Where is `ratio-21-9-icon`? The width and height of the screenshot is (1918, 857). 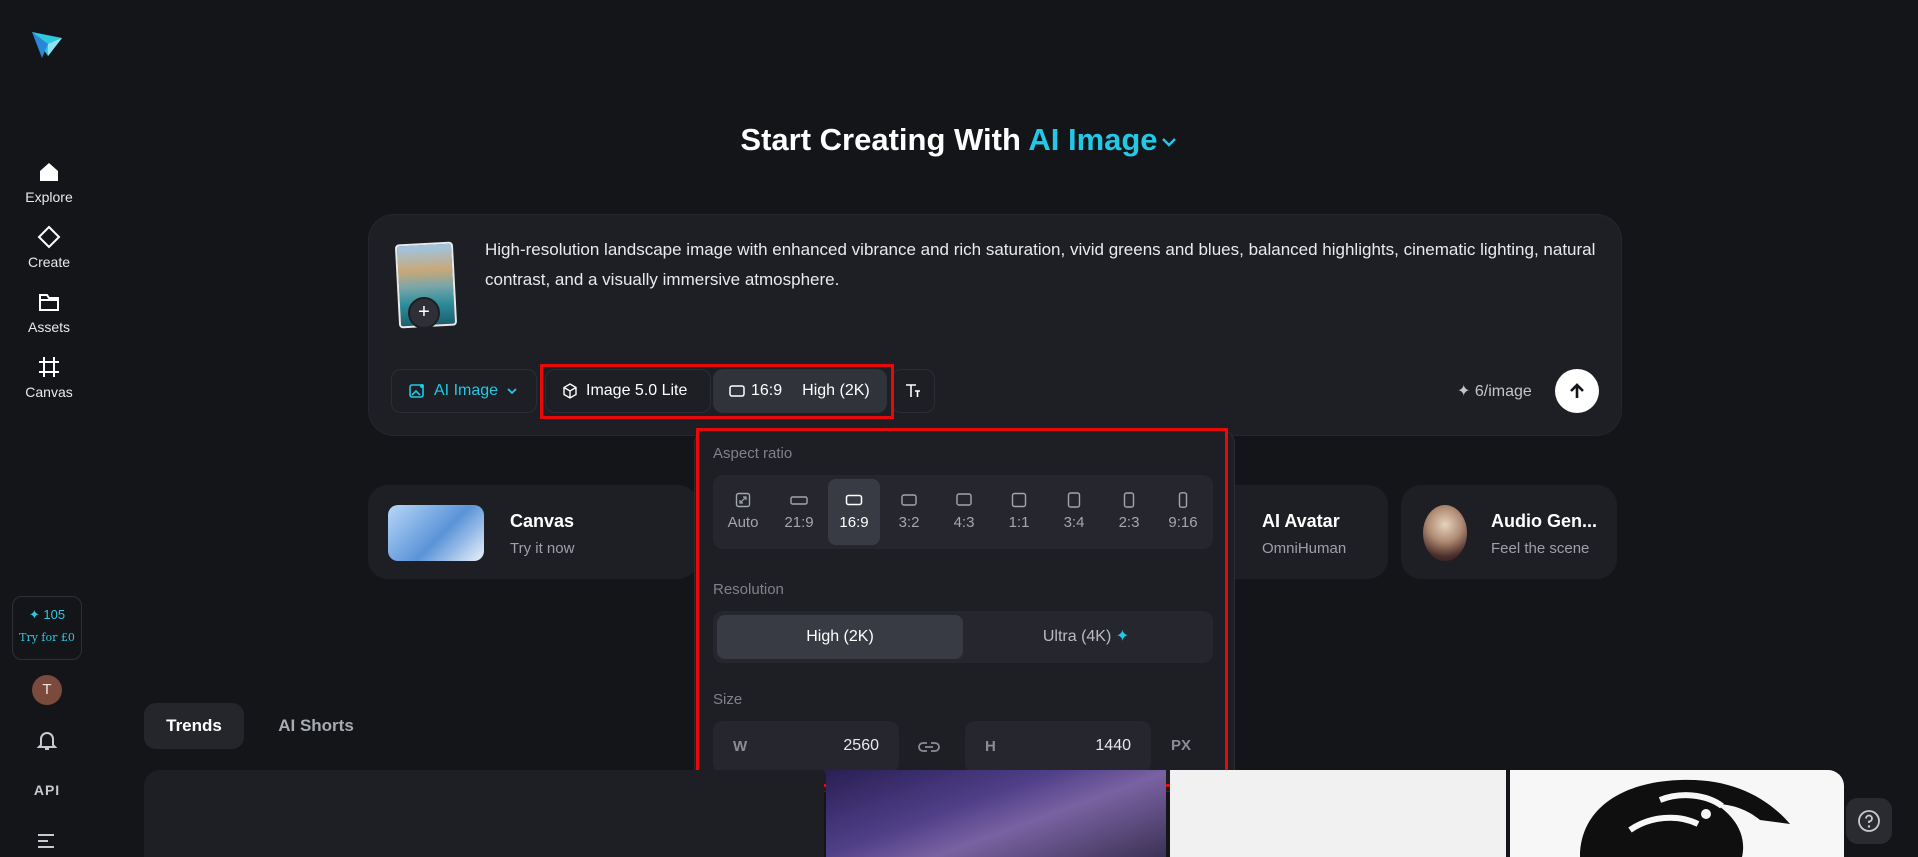 ratio-21-9-icon is located at coordinates (799, 500).